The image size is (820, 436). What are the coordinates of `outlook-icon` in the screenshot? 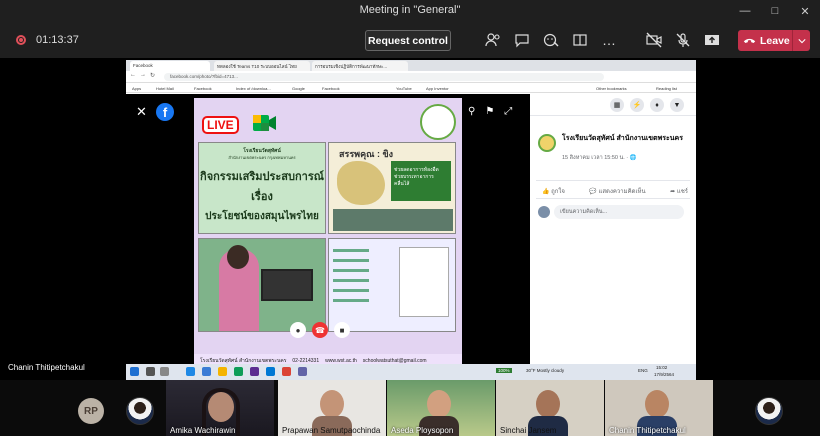 It's located at (270, 371).